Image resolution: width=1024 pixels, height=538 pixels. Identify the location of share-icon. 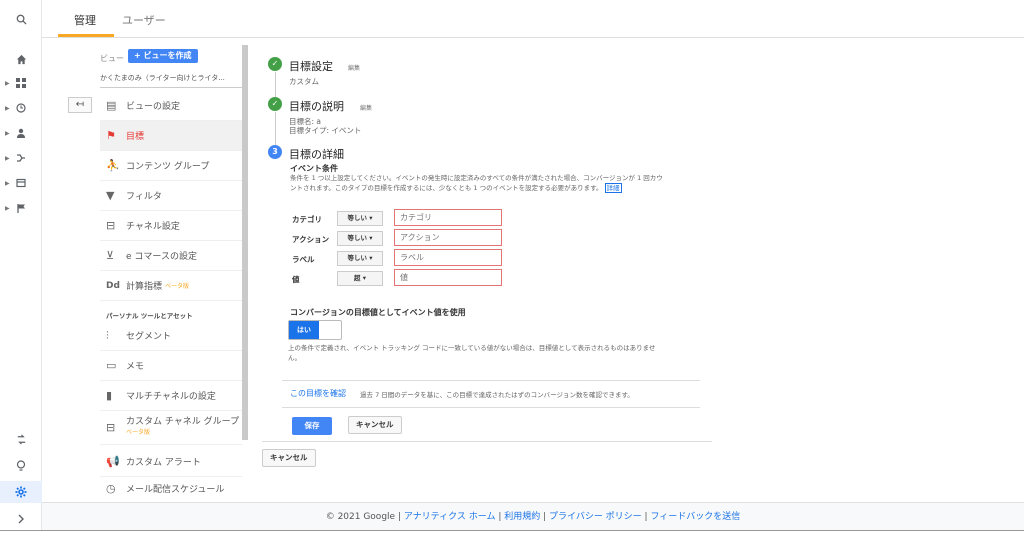
(21, 439).